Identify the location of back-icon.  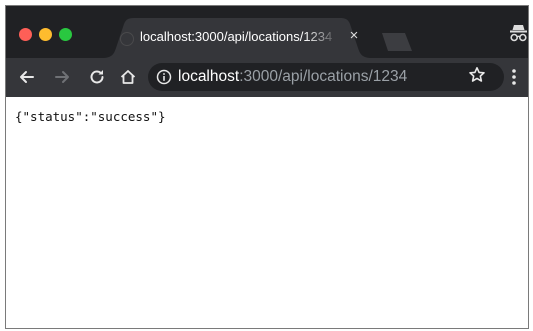
(27, 77).